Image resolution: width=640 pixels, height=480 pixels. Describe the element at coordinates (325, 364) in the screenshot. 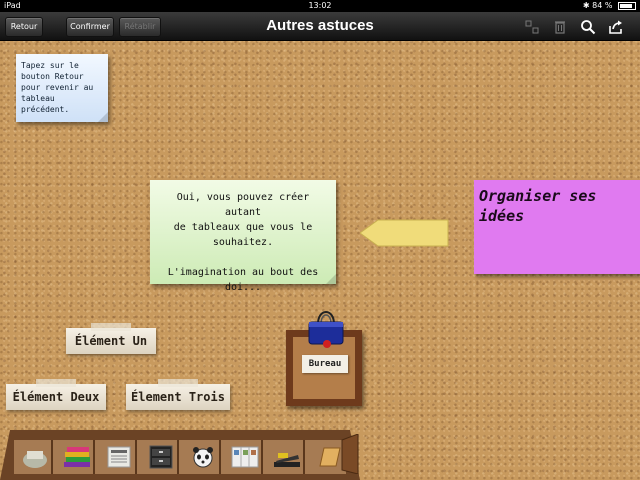

I see `bureau-label: Bureau` at that location.